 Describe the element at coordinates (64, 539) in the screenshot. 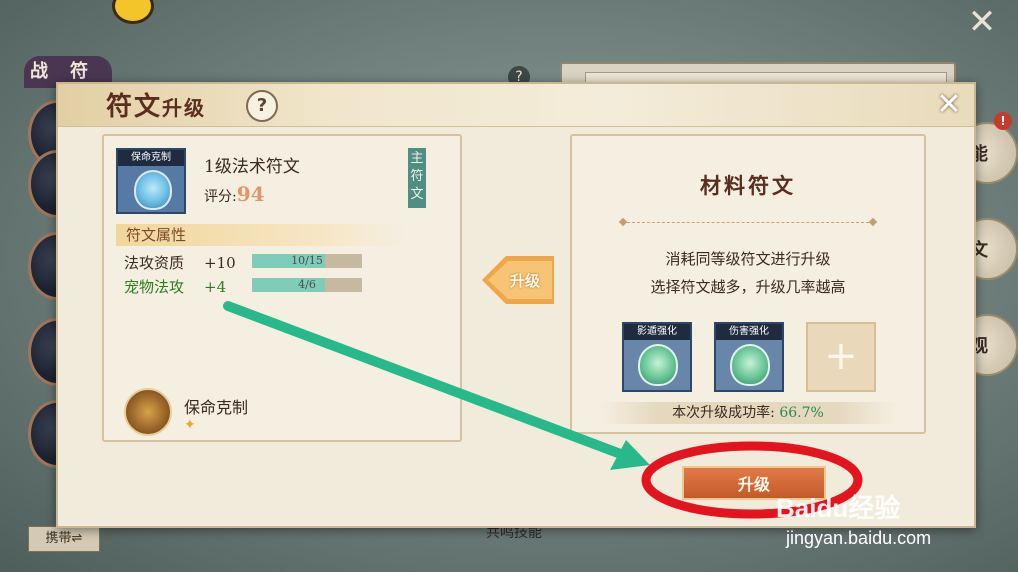

I see `carry-button: 携带⇌` at that location.